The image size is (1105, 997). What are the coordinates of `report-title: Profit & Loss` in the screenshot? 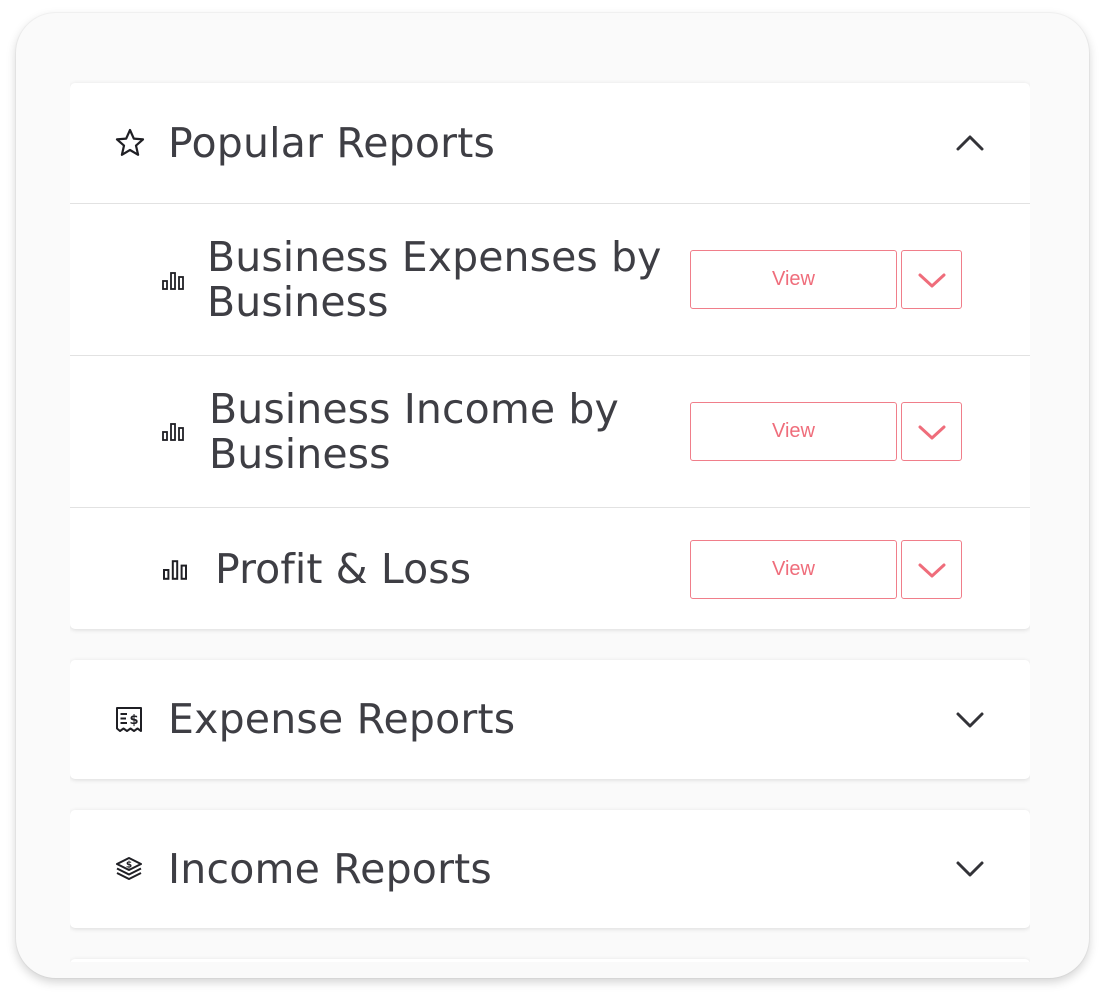 It's located at (343, 569).